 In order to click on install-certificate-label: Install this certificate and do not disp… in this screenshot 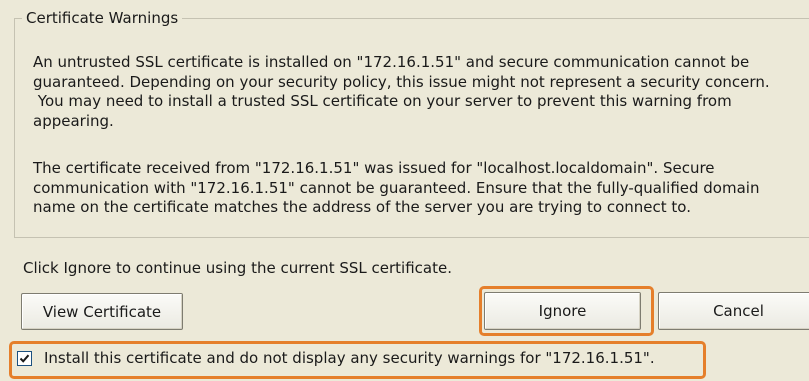, I will do `click(349, 358)`.